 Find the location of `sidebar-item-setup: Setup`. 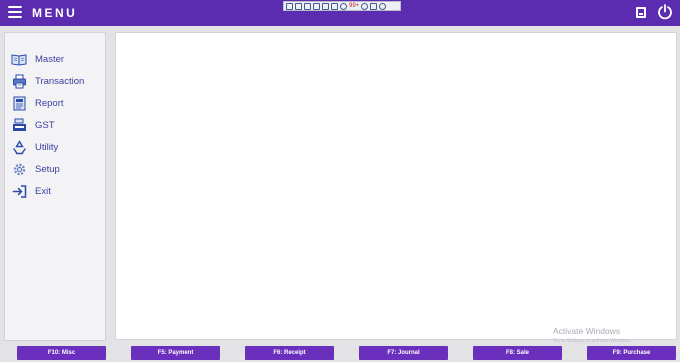

sidebar-item-setup: Setup is located at coordinates (57, 169).